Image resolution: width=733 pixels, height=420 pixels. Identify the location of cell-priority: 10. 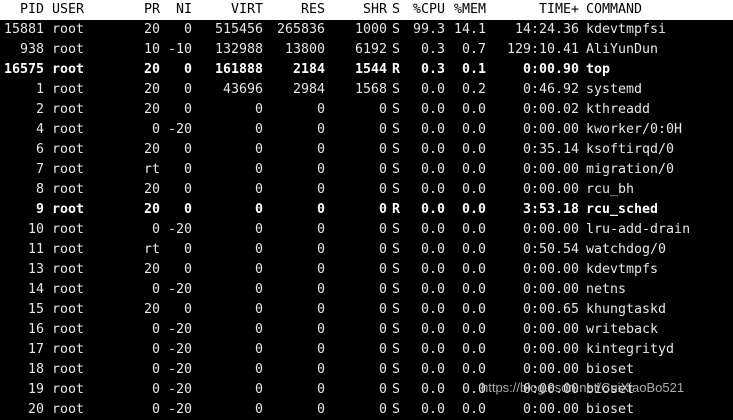
(151, 49).